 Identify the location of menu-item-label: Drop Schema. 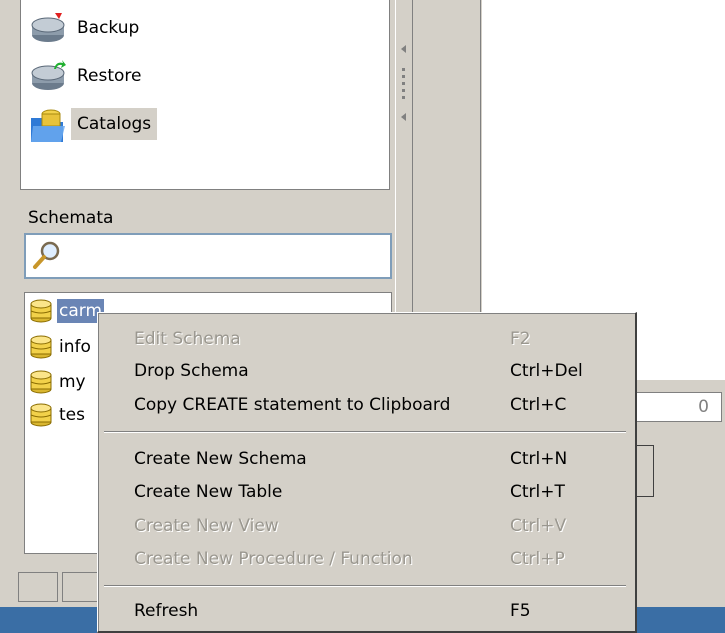
(191, 371).